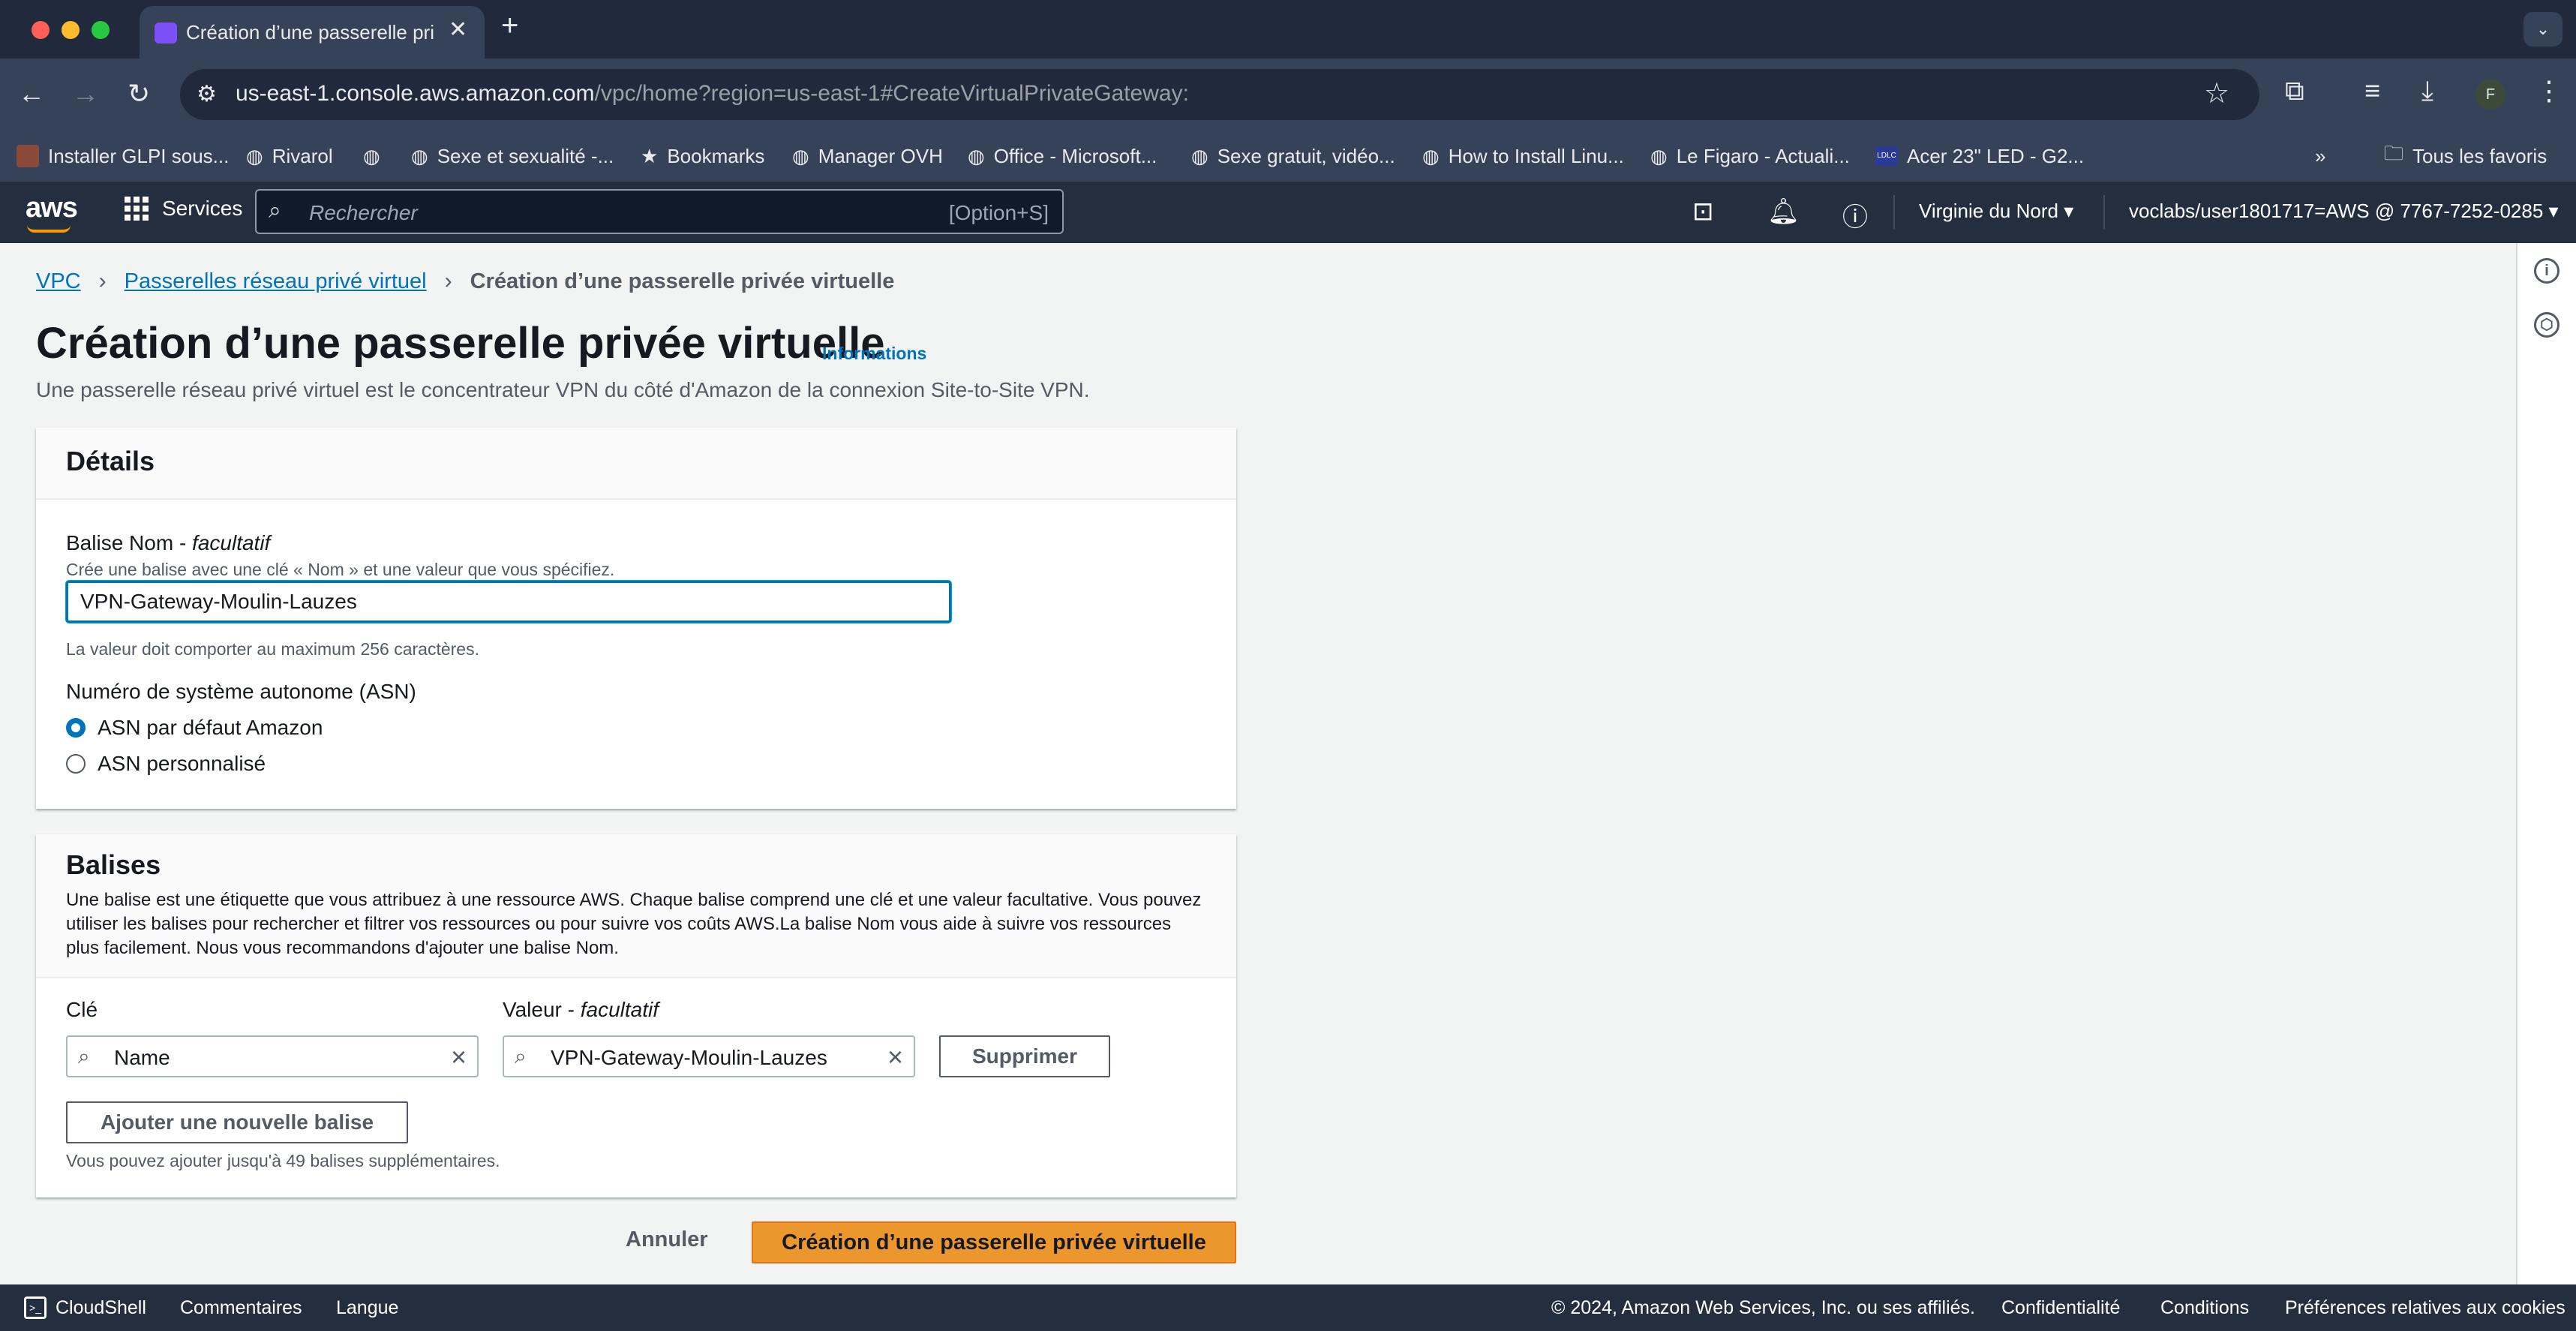 The height and width of the screenshot is (1331, 2576). I want to click on bookmark-globe: ◍, so click(376, 156).